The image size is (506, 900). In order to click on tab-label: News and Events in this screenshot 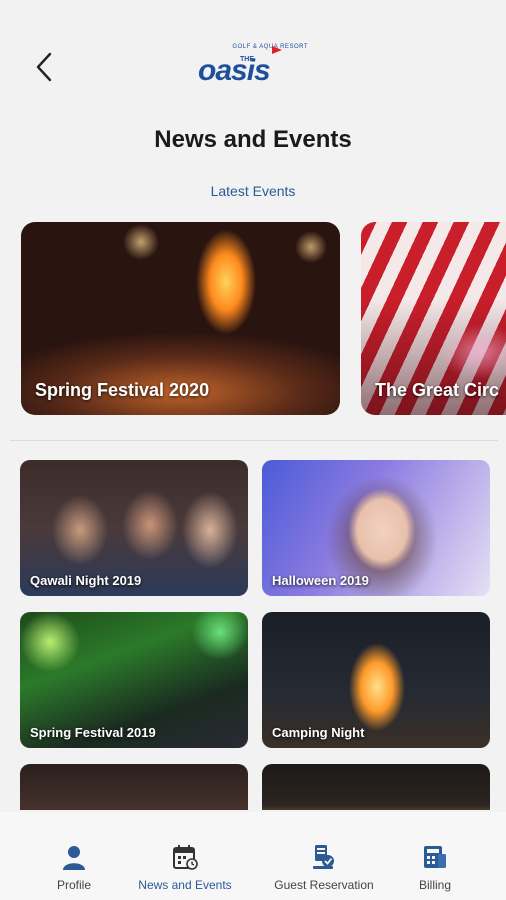, I will do `click(185, 885)`.